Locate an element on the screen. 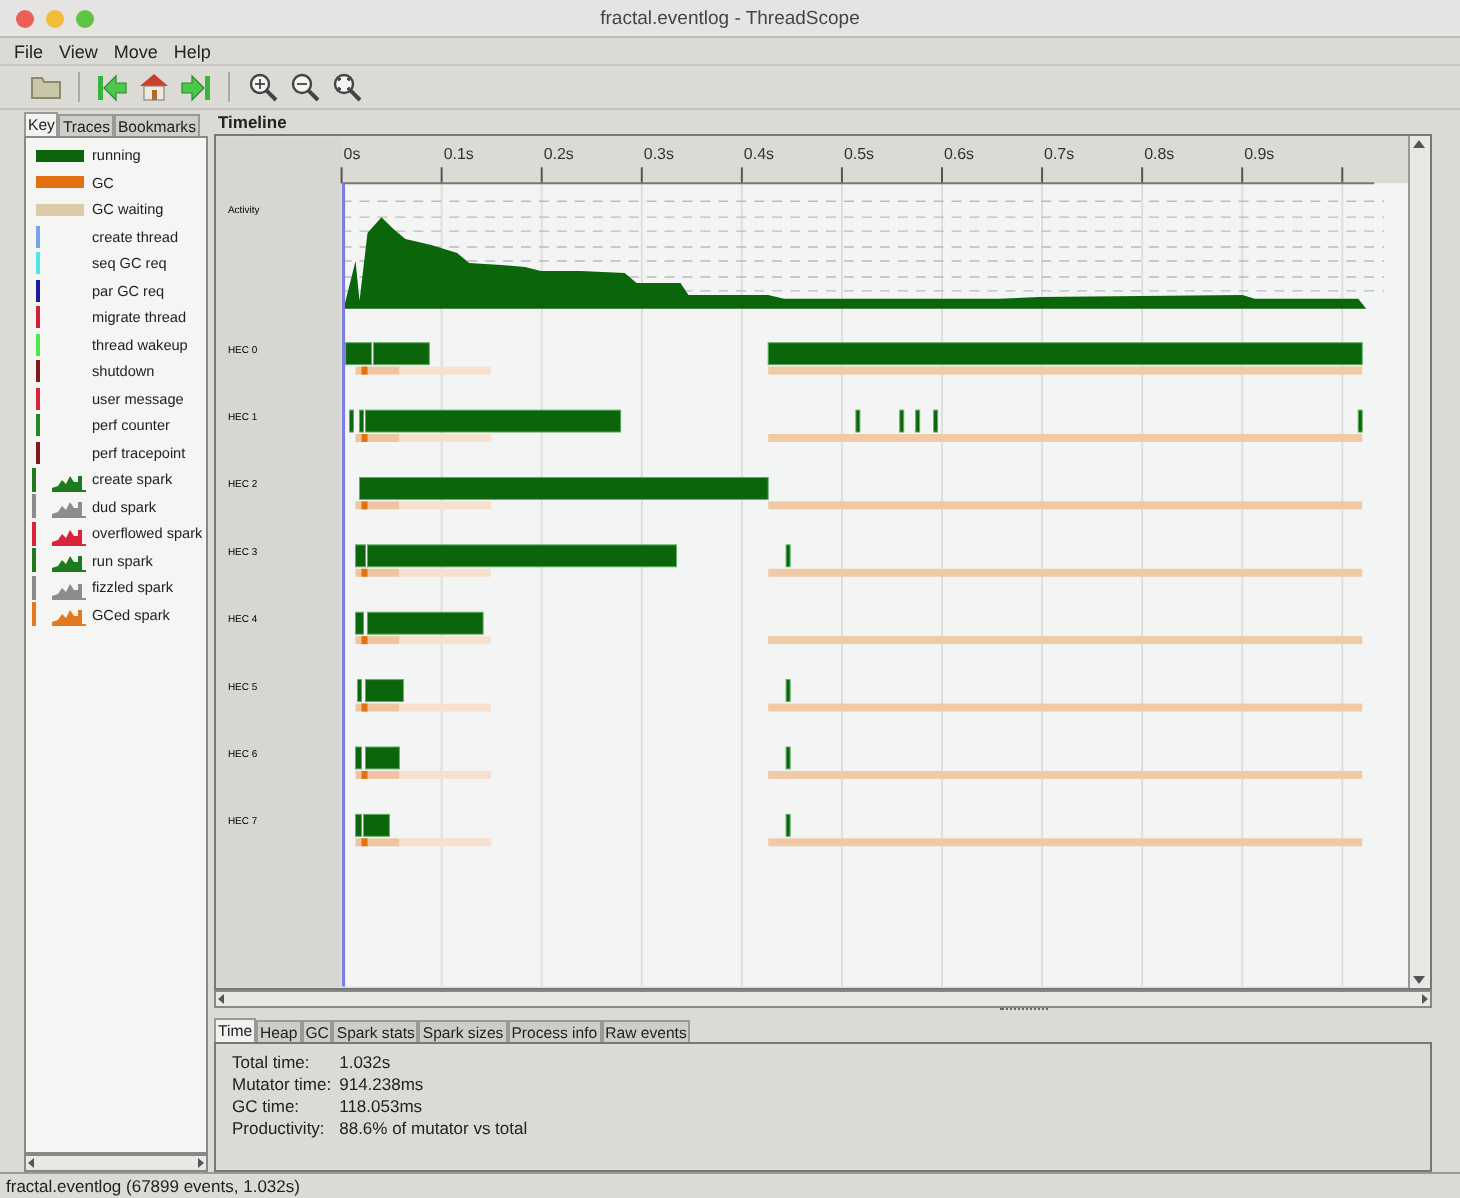  stat-label: GC time: is located at coordinates (267, 1106).